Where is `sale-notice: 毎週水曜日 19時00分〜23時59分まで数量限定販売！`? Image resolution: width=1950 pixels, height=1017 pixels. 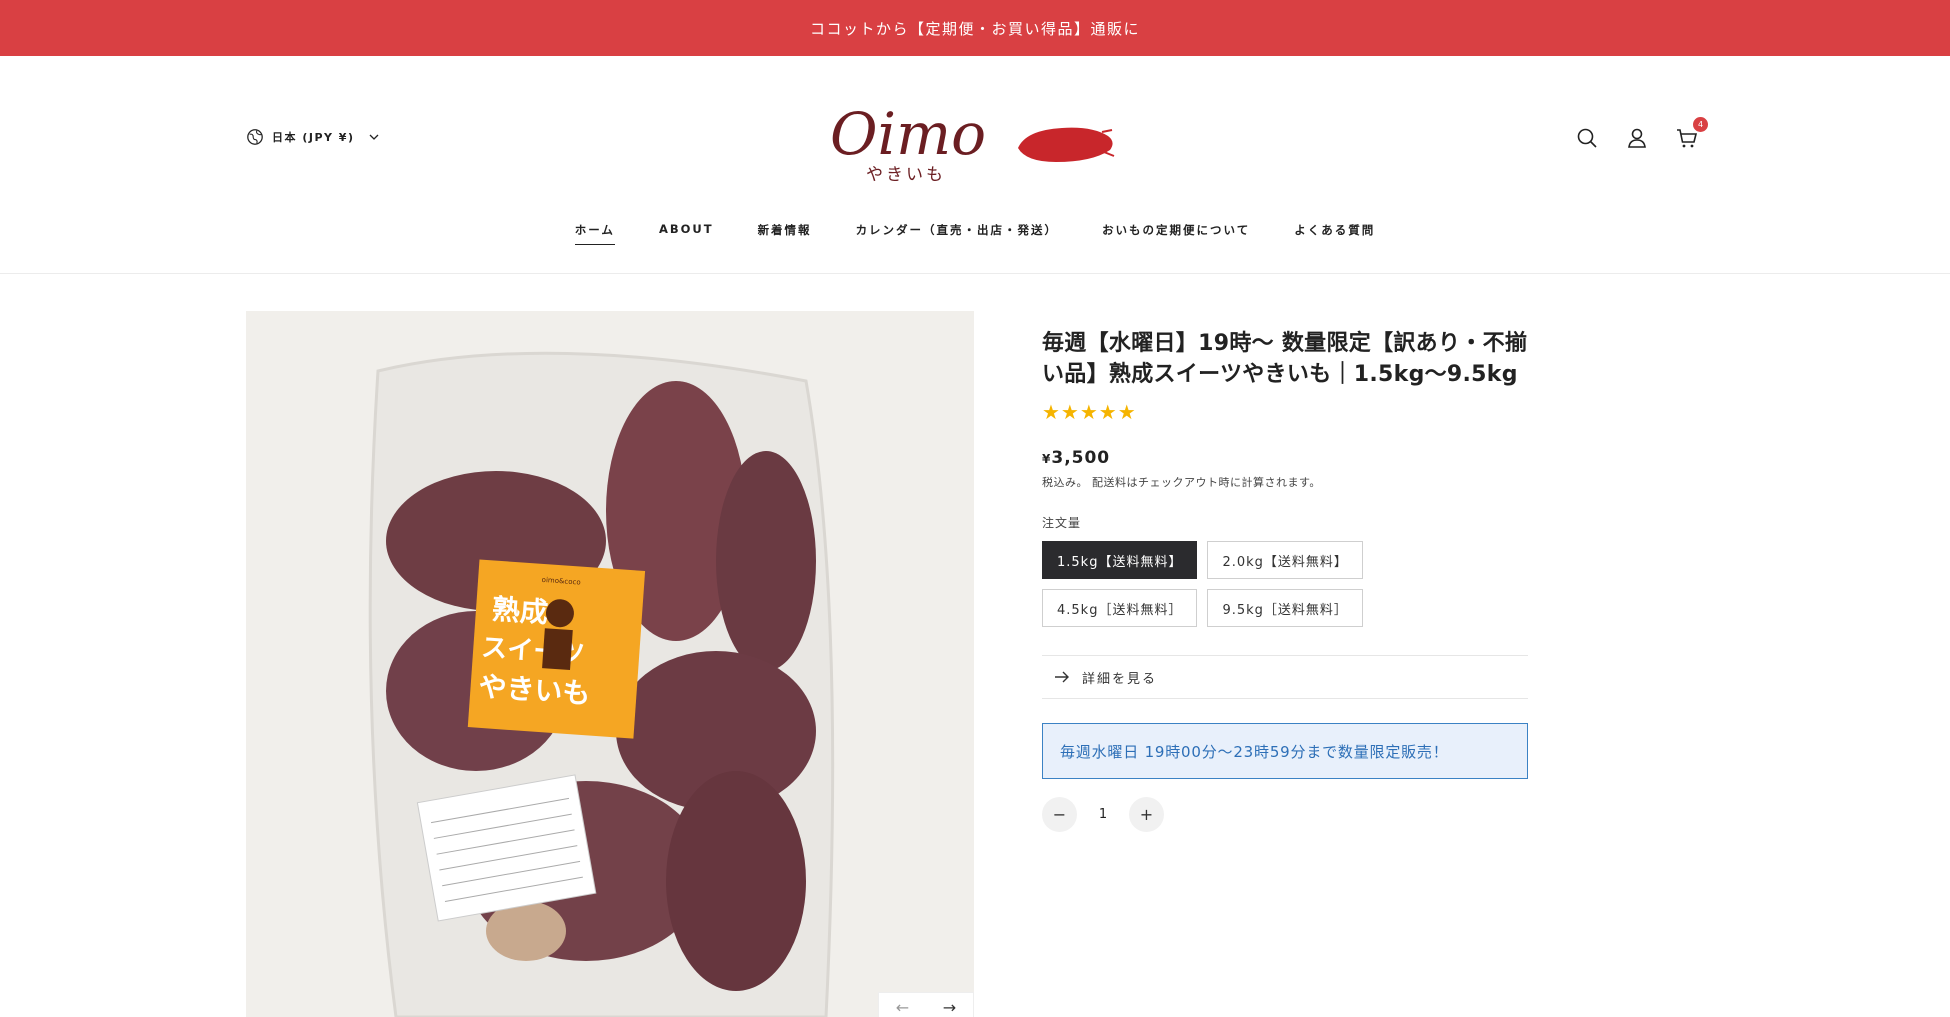 sale-notice: 毎週水曜日 19時00分〜23時59分まで数量限定販売！ is located at coordinates (1285, 751).